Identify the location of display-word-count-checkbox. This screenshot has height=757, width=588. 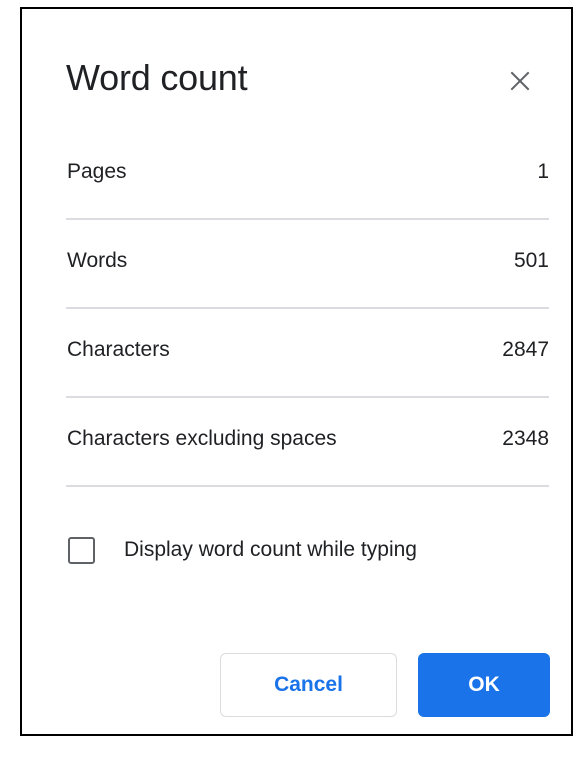
(81, 550).